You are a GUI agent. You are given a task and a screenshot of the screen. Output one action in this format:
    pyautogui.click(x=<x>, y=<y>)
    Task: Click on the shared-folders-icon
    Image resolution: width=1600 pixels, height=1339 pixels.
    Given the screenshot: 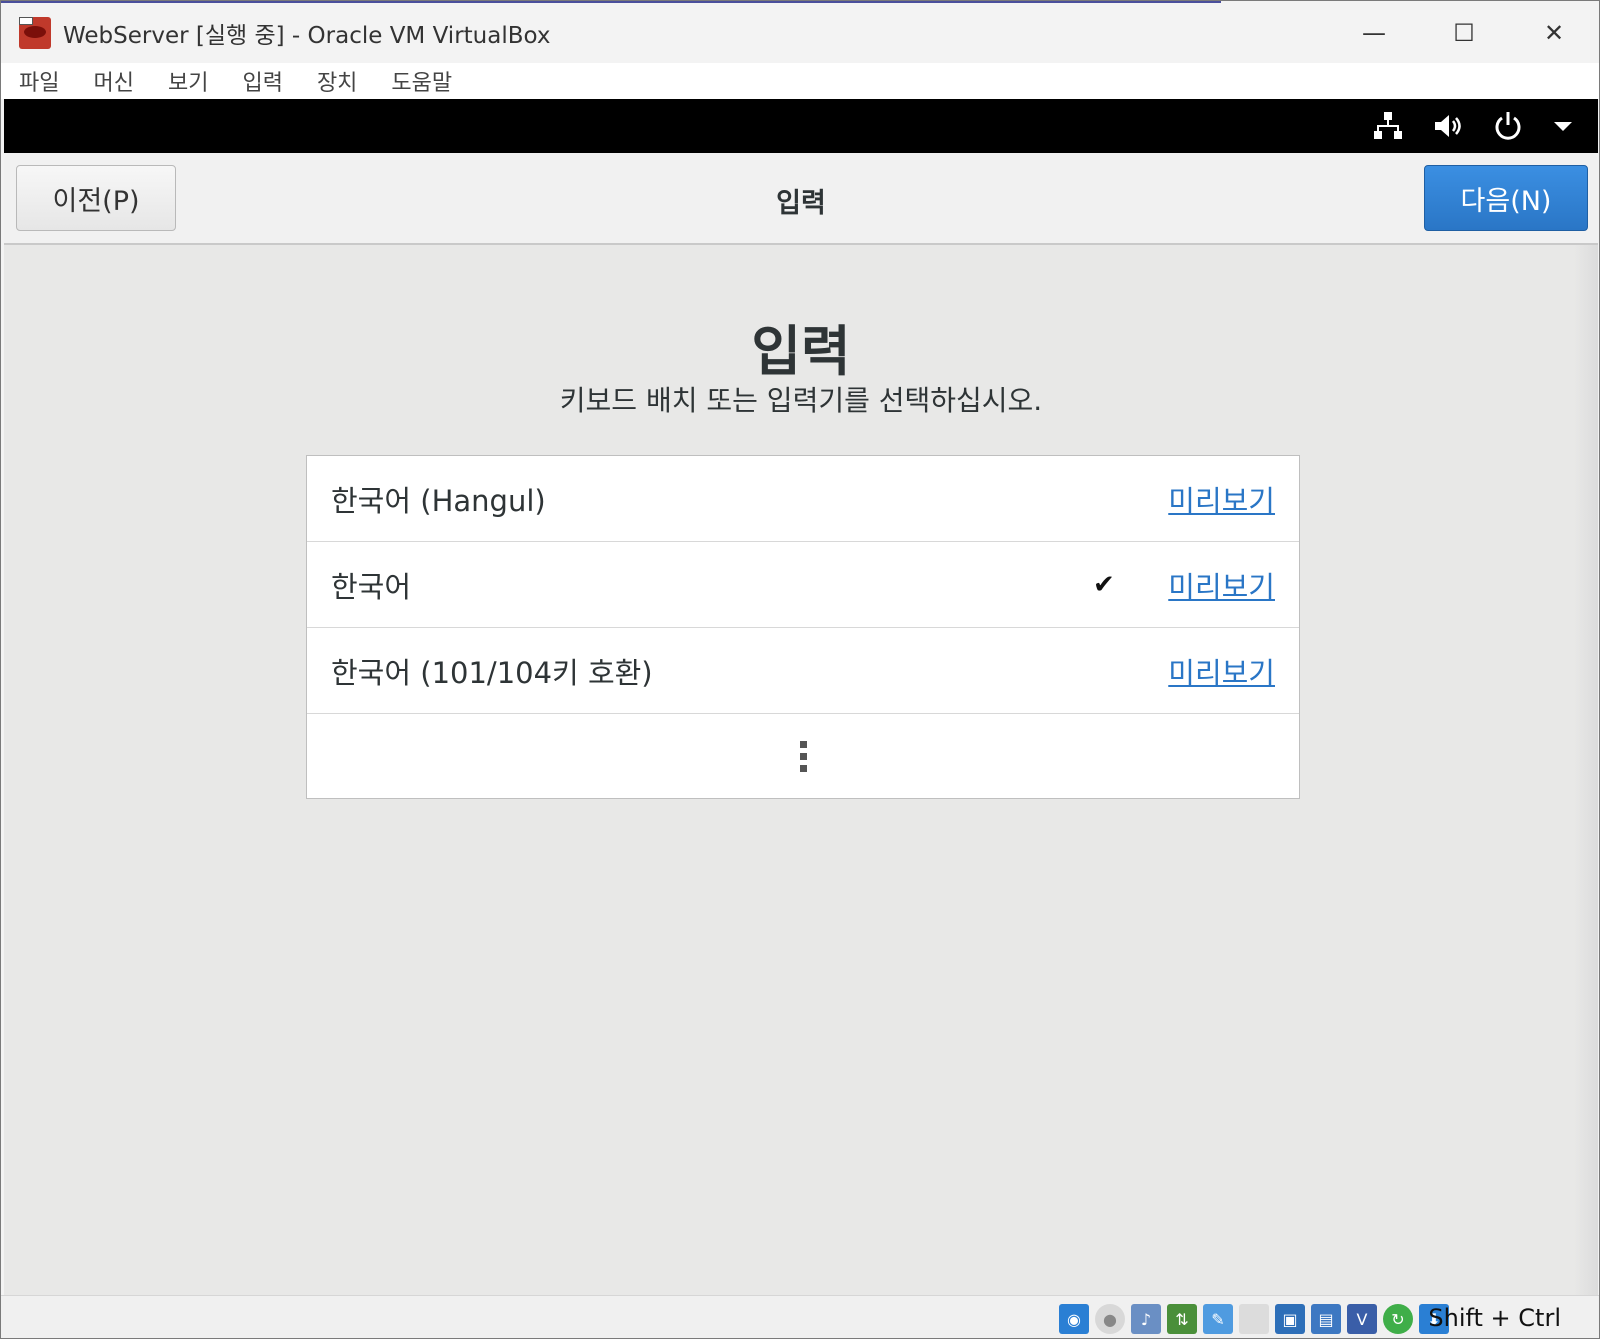 What is the action you would take?
    pyautogui.click(x=1254, y=1319)
    